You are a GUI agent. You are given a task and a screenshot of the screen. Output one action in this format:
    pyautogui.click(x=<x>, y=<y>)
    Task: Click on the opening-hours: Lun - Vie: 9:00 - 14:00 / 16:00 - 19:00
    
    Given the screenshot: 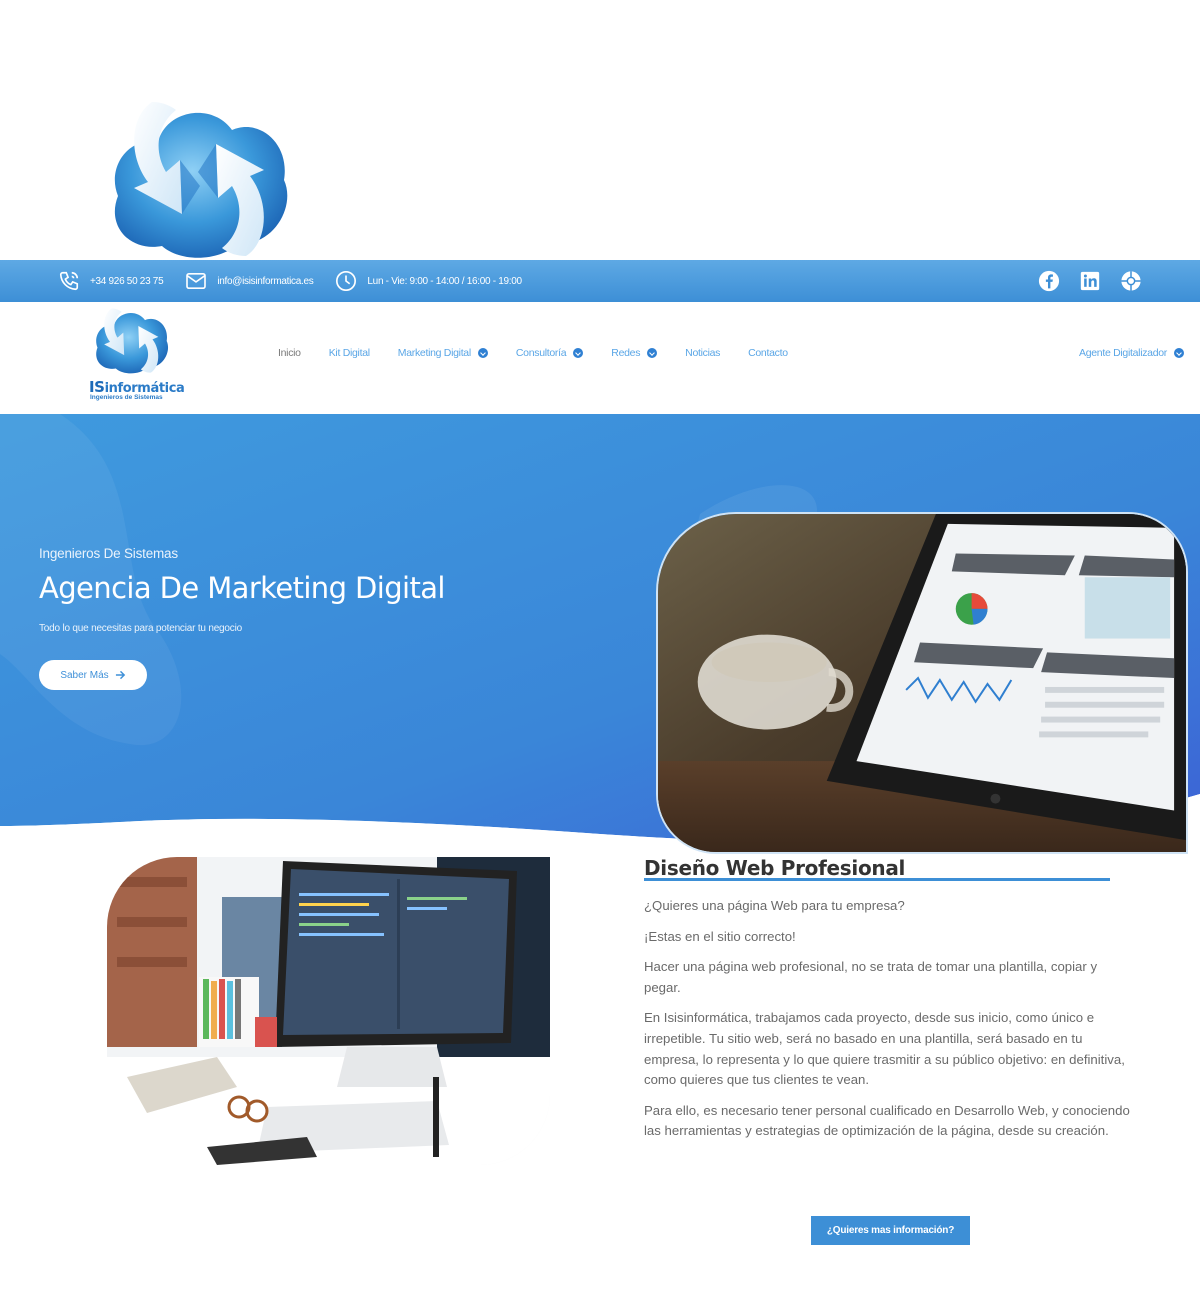 What is the action you would take?
    pyautogui.click(x=444, y=281)
    